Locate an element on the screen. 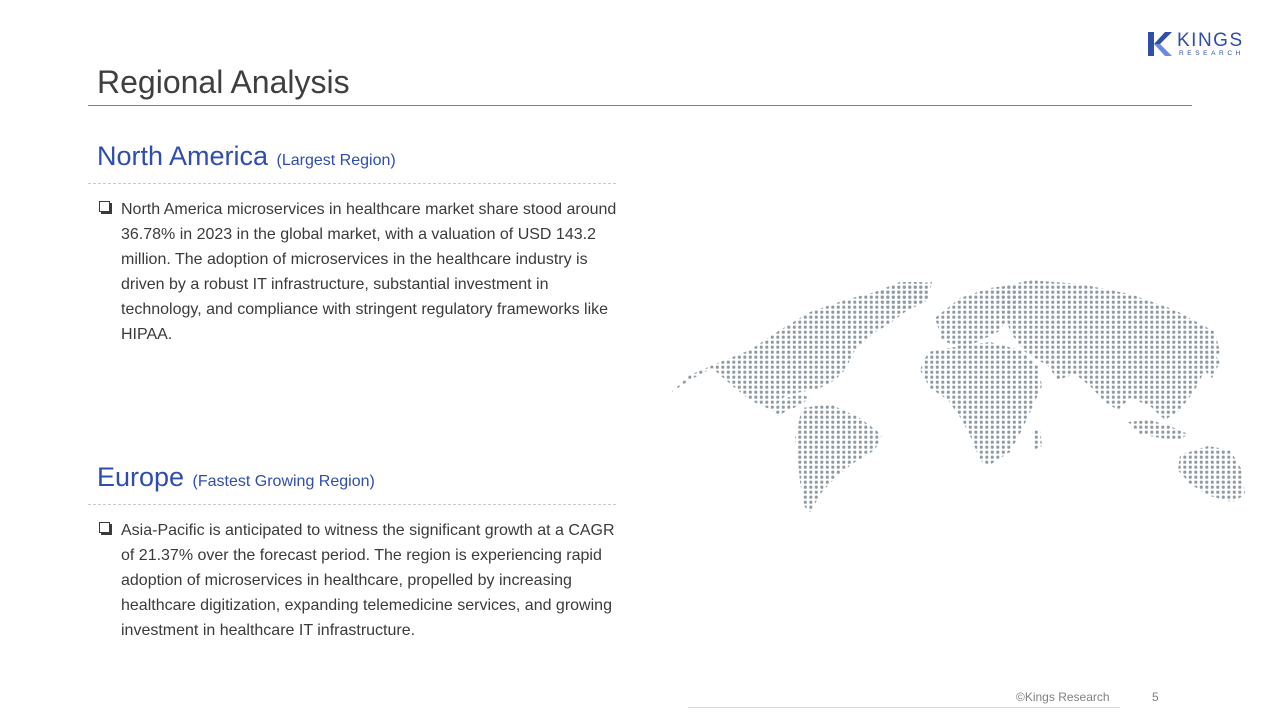 This screenshot has height=720, width=1280. australia-shape is located at coordinates (1211, 474).